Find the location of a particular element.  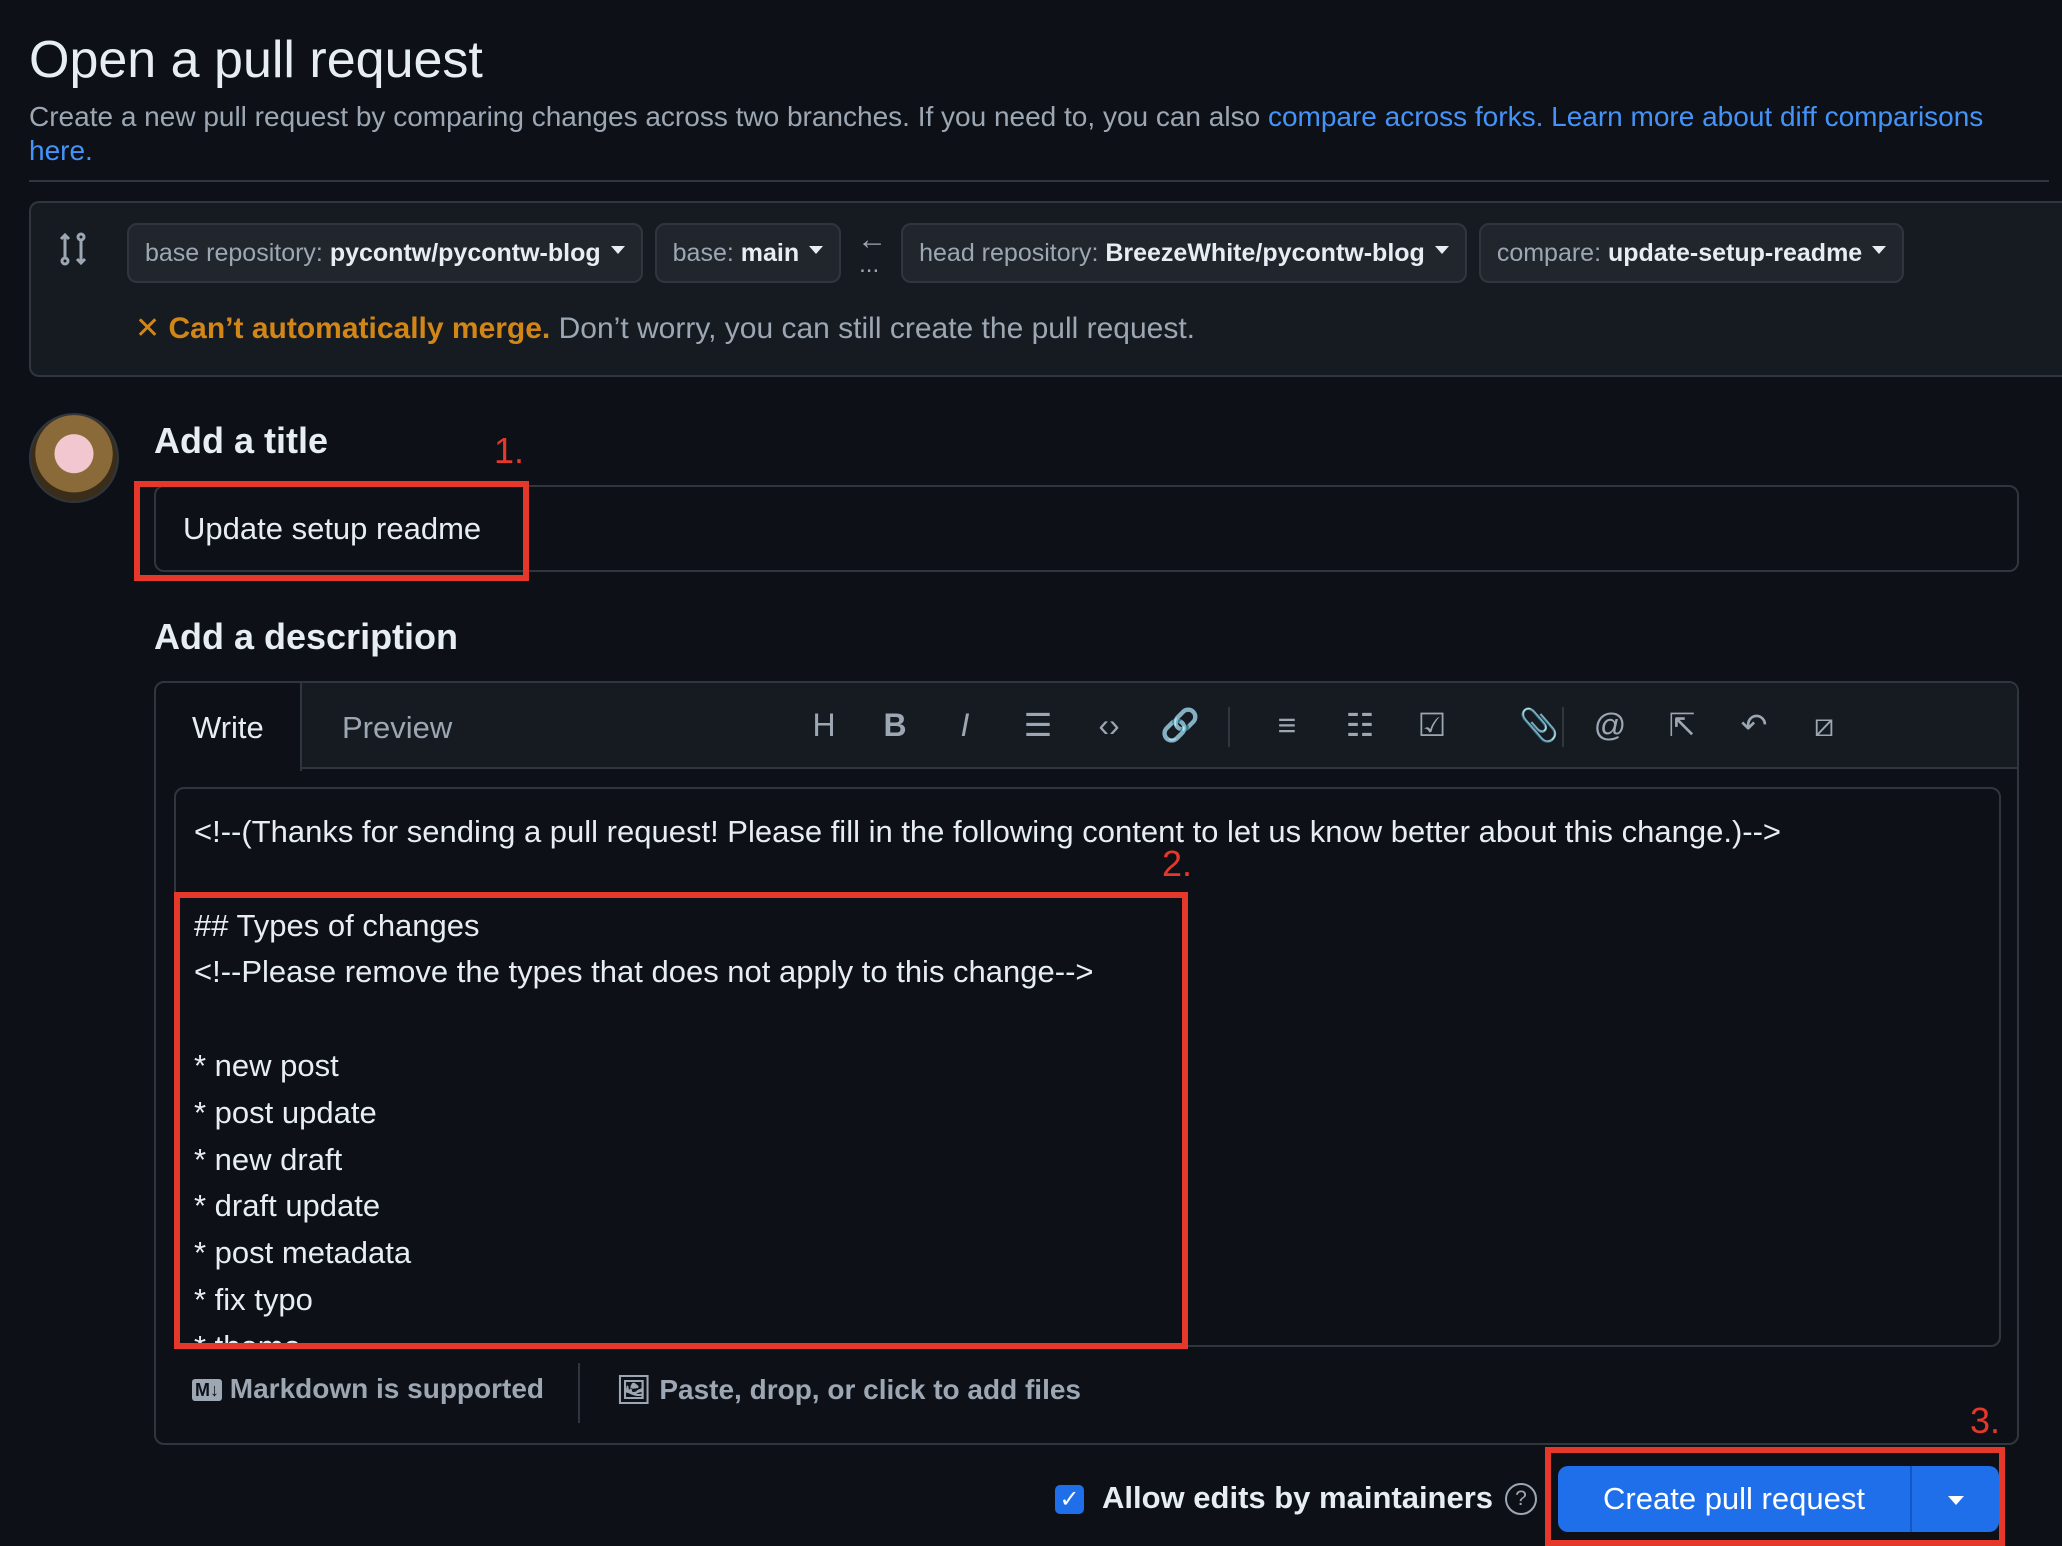

description-label: Add a description is located at coordinates (306, 636).